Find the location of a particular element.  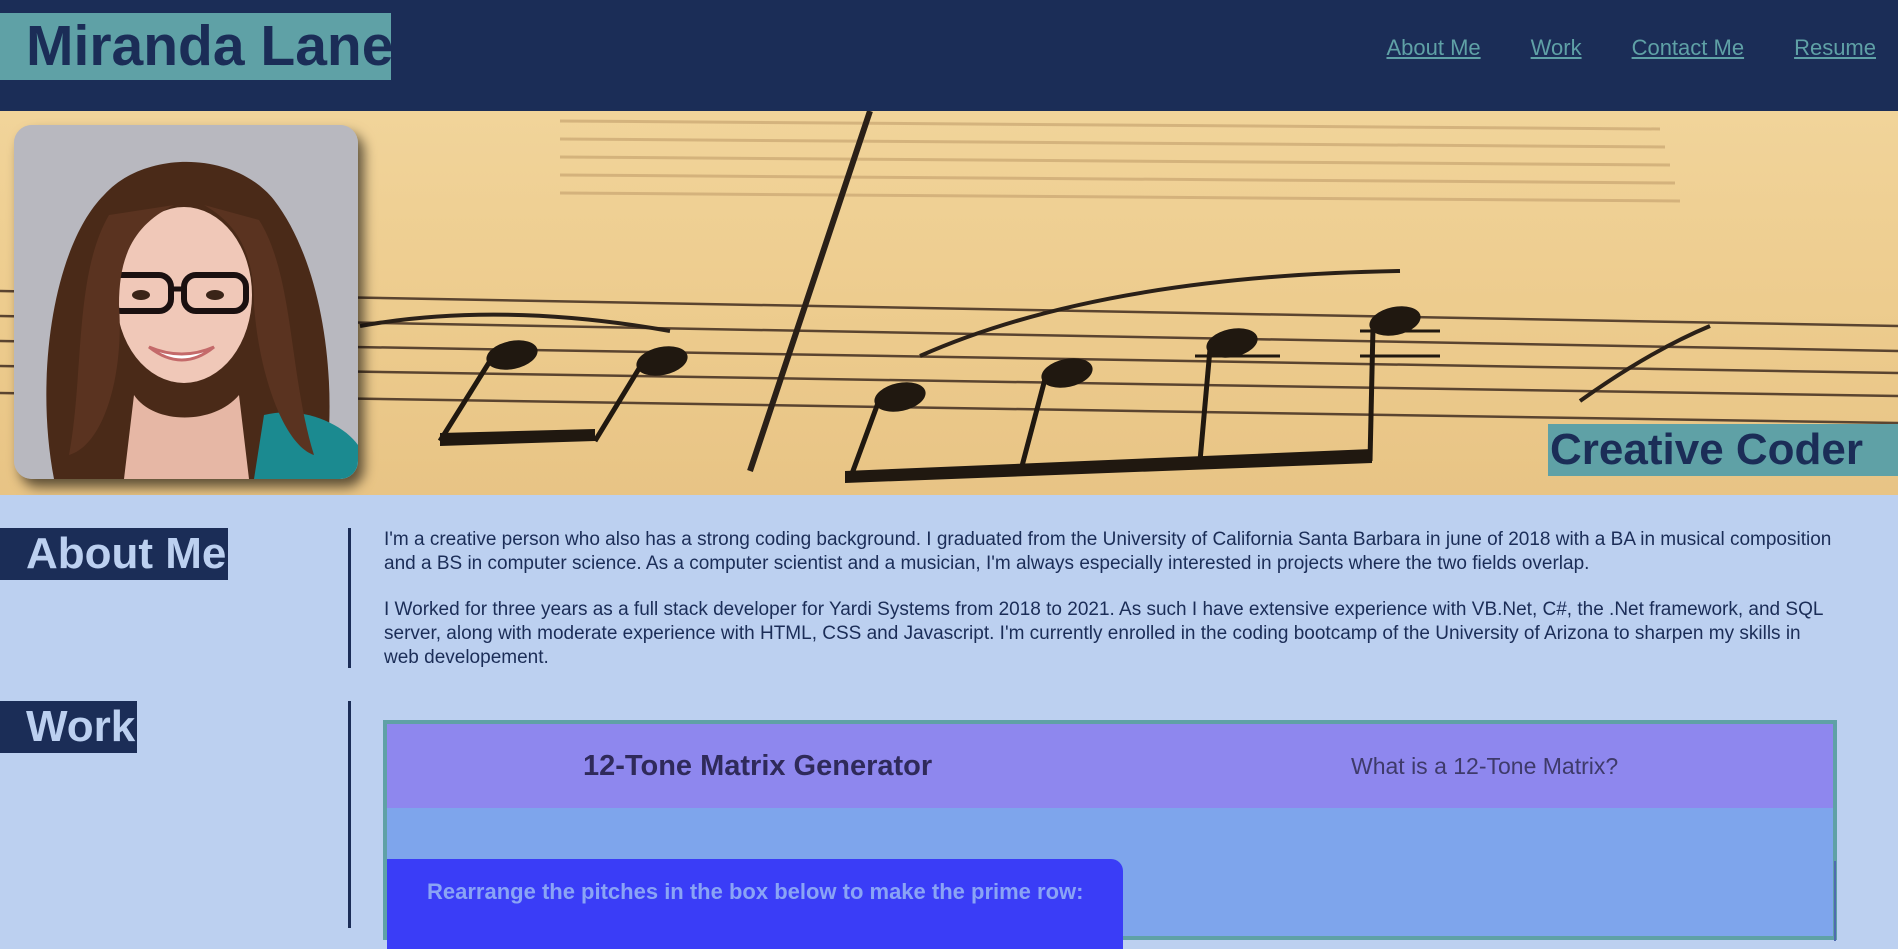

about-divider is located at coordinates (349, 598).